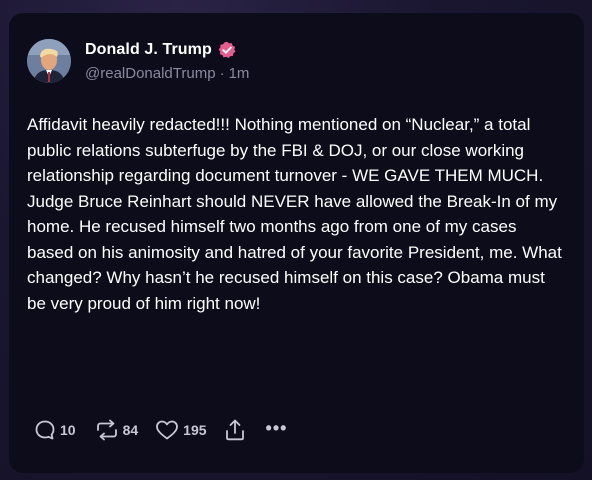  I want to click on reply-count: 10, so click(68, 430).